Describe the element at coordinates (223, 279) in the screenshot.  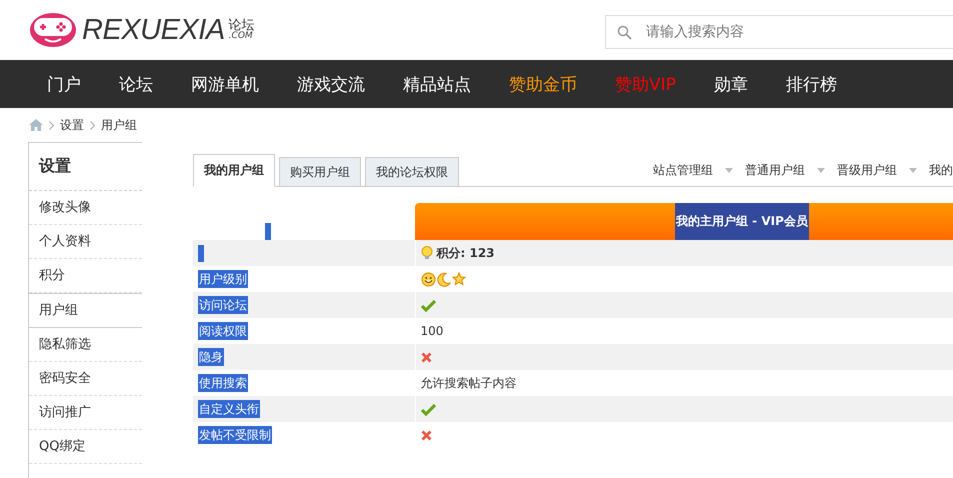
I see `row-label: 用户级别` at that location.